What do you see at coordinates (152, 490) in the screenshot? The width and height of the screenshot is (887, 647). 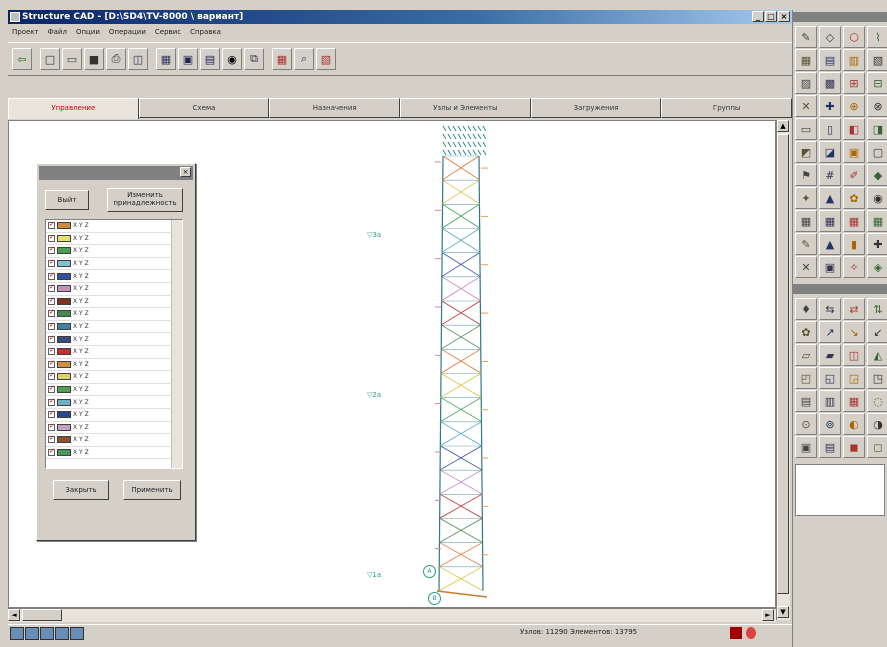 I see `apply-button: Применить` at bounding box center [152, 490].